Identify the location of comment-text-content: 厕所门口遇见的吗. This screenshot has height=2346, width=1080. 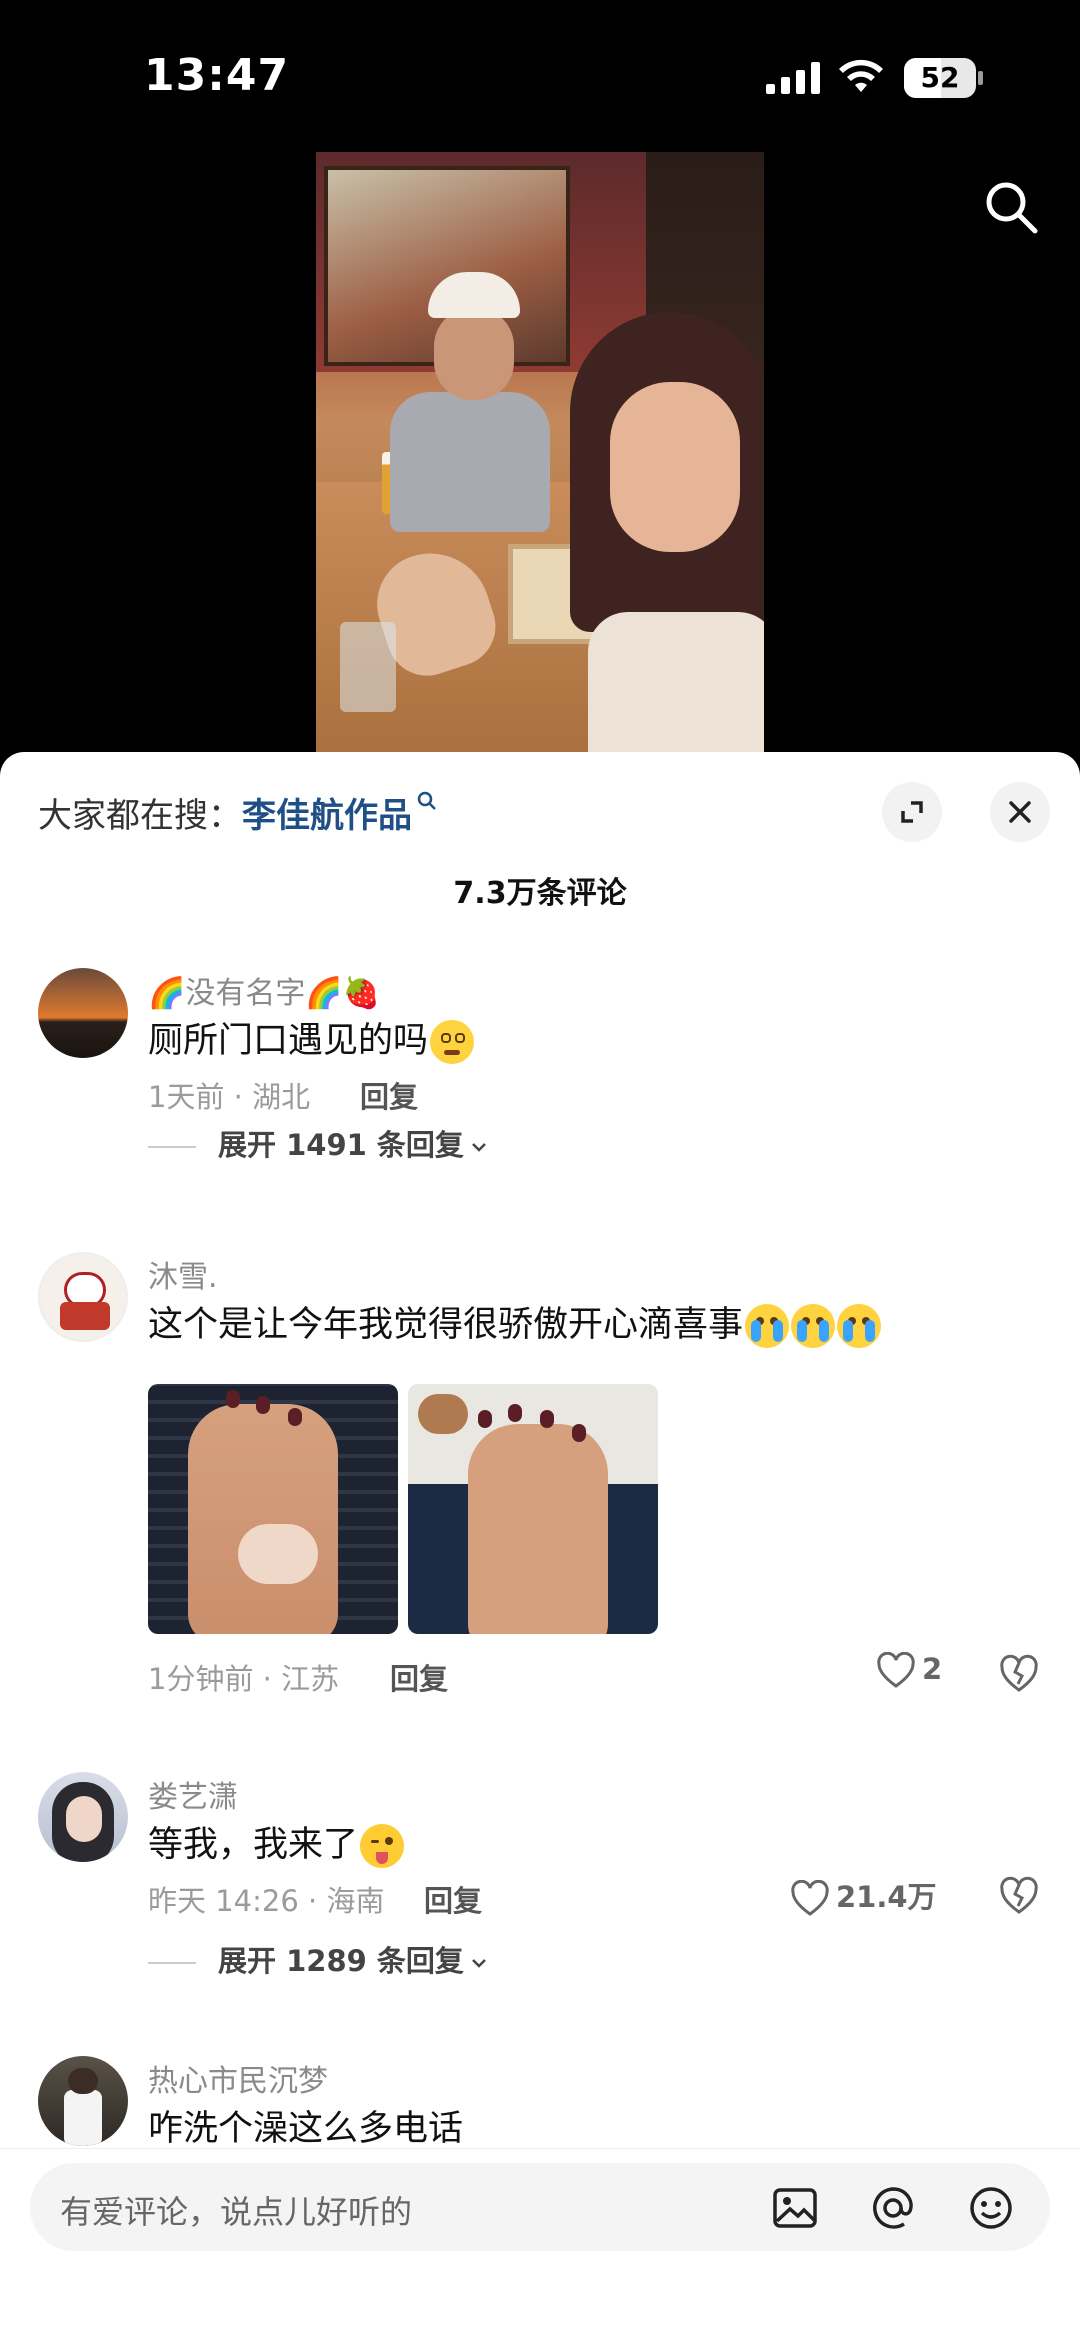
(288, 1041).